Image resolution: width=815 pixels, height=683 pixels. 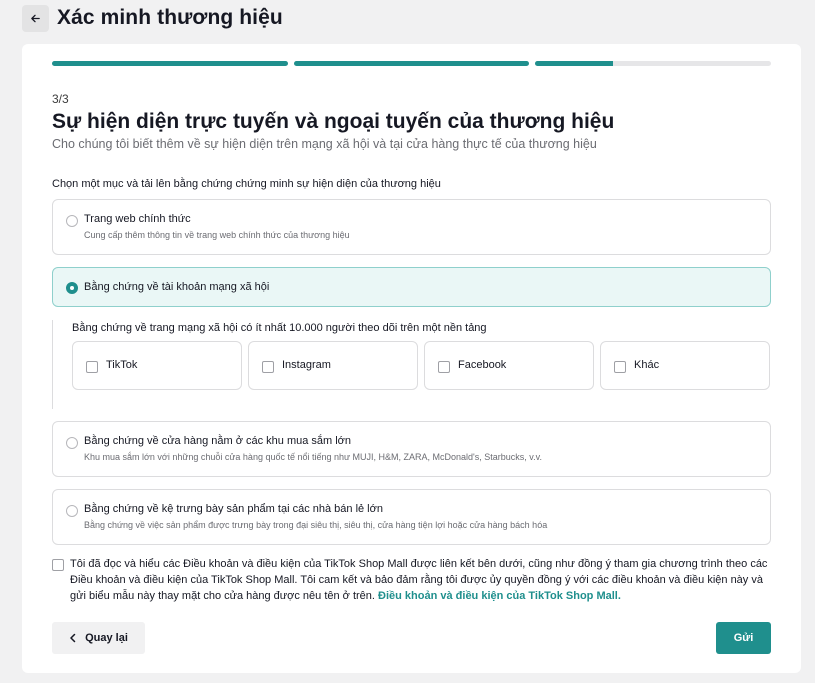 What do you see at coordinates (72, 443) in the screenshot?
I see `radio-shopping-mall` at bounding box center [72, 443].